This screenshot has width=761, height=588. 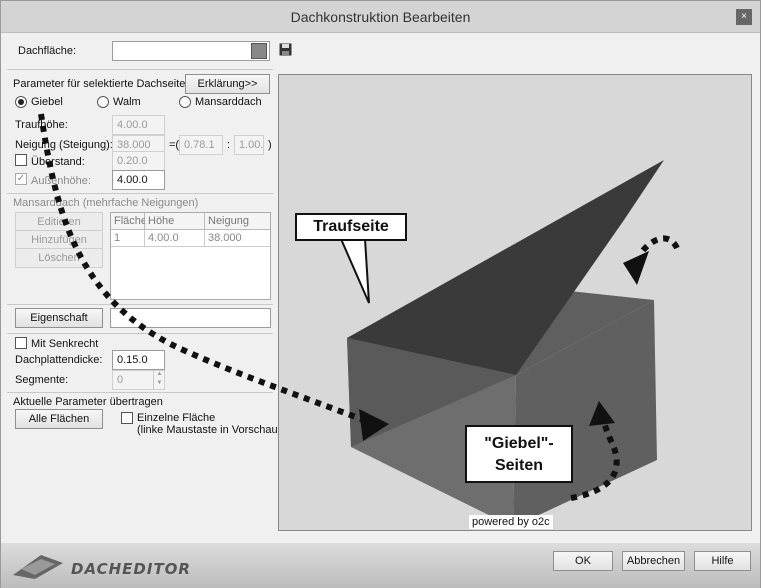 I want to click on traufseite-pointer, so click(x=354, y=271).